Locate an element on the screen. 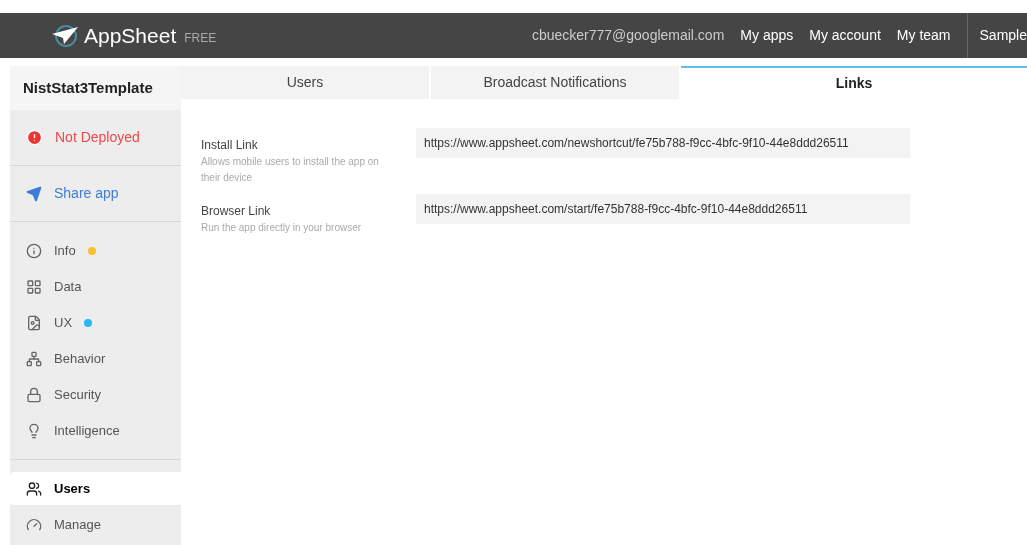  link-field: https://www.appsheet.com/start/fe75b788-f9cc-4bfc-9f10-44e8ddd26511 is located at coordinates (663, 209).